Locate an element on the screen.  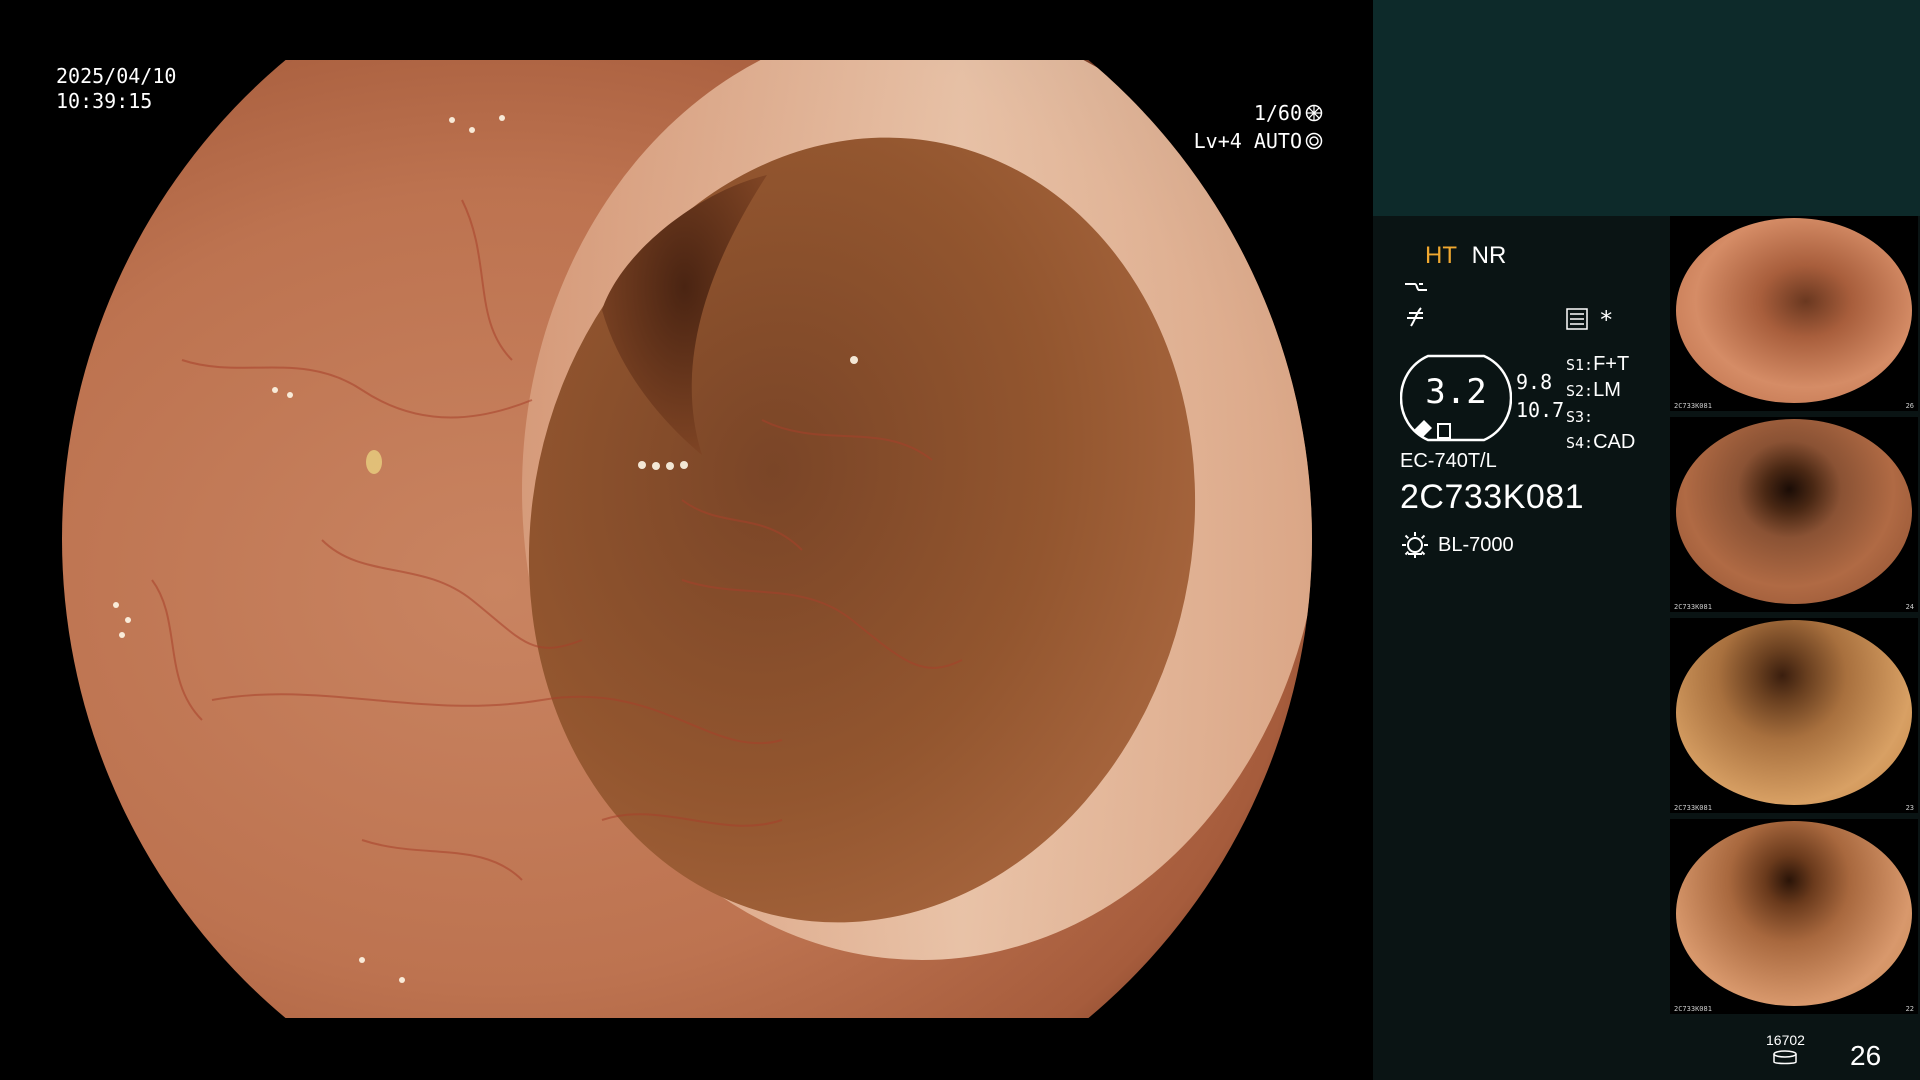
asterisk-mark: * is located at coordinates (1606, 320).